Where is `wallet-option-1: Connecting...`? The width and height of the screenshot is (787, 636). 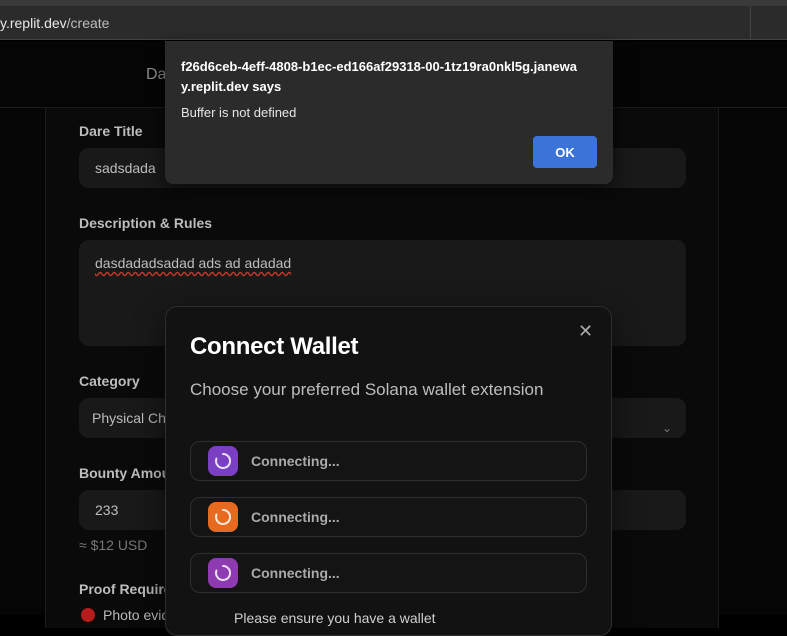
wallet-option-1: Connecting... is located at coordinates (388, 461).